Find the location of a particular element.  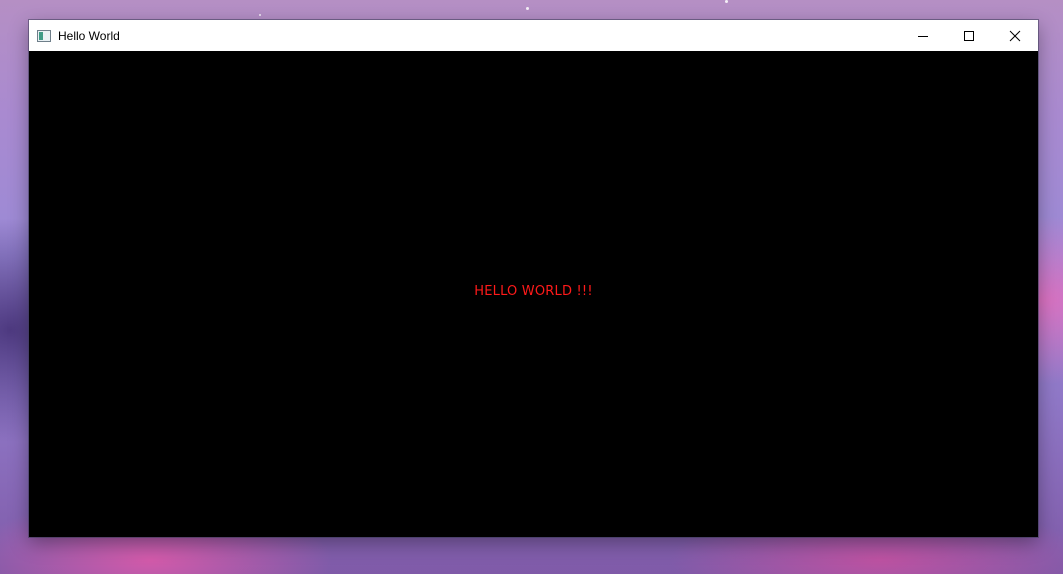

window-controls is located at coordinates (969, 35).